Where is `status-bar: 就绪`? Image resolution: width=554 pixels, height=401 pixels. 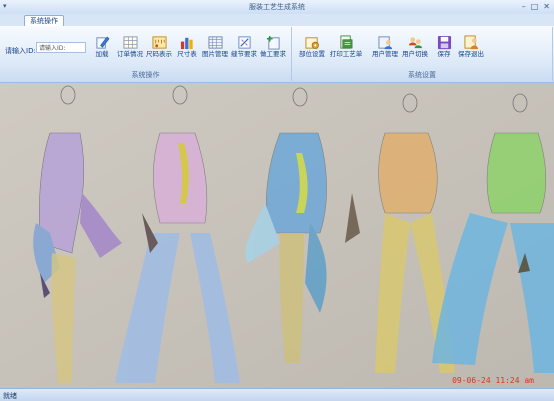 status-bar: 就绪 is located at coordinates (277, 394).